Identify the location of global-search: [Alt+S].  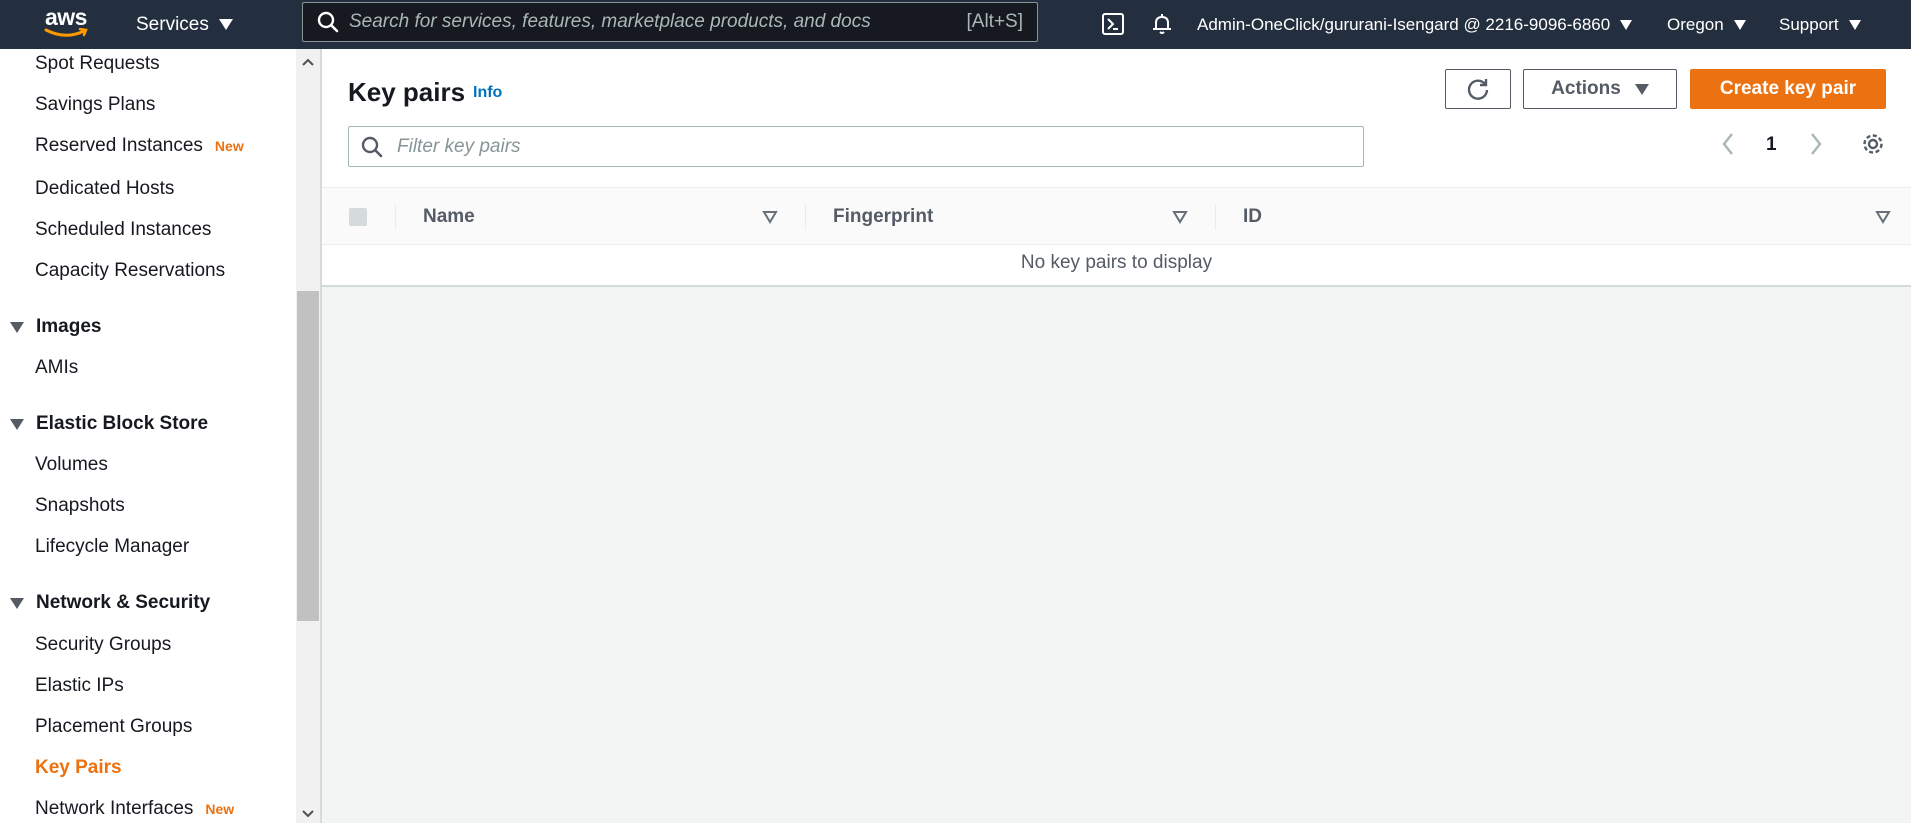
(670, 22).